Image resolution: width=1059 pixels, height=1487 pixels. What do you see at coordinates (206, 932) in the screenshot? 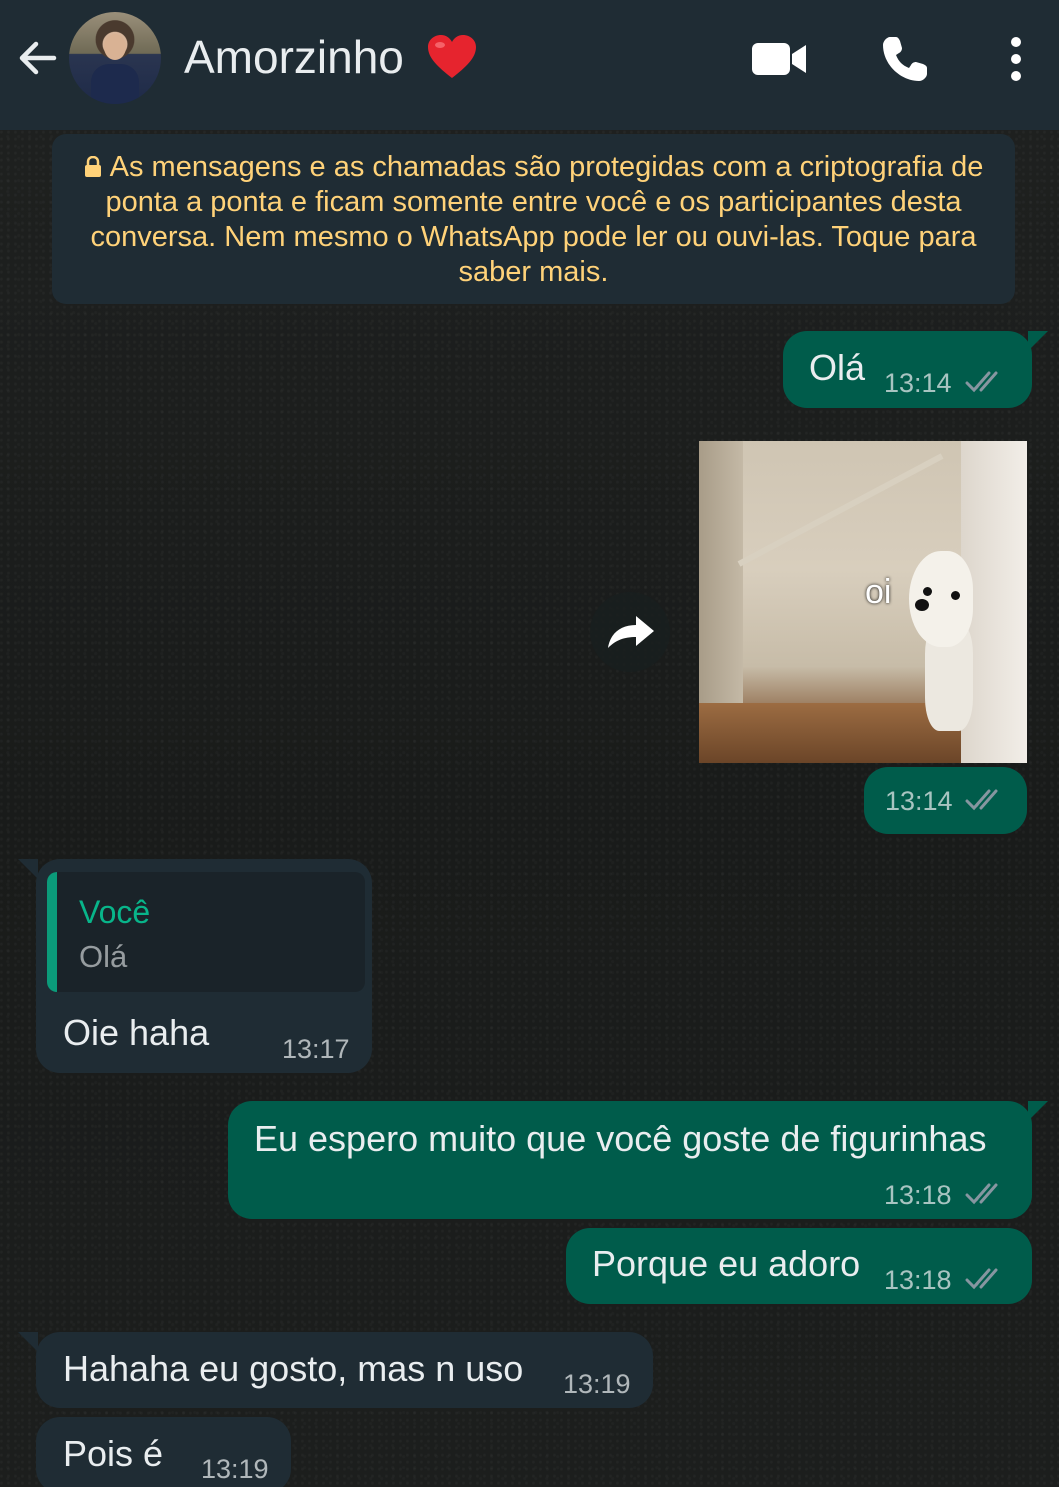
I see `quoted-message: Você Olá` at bounding box center [206, 932].